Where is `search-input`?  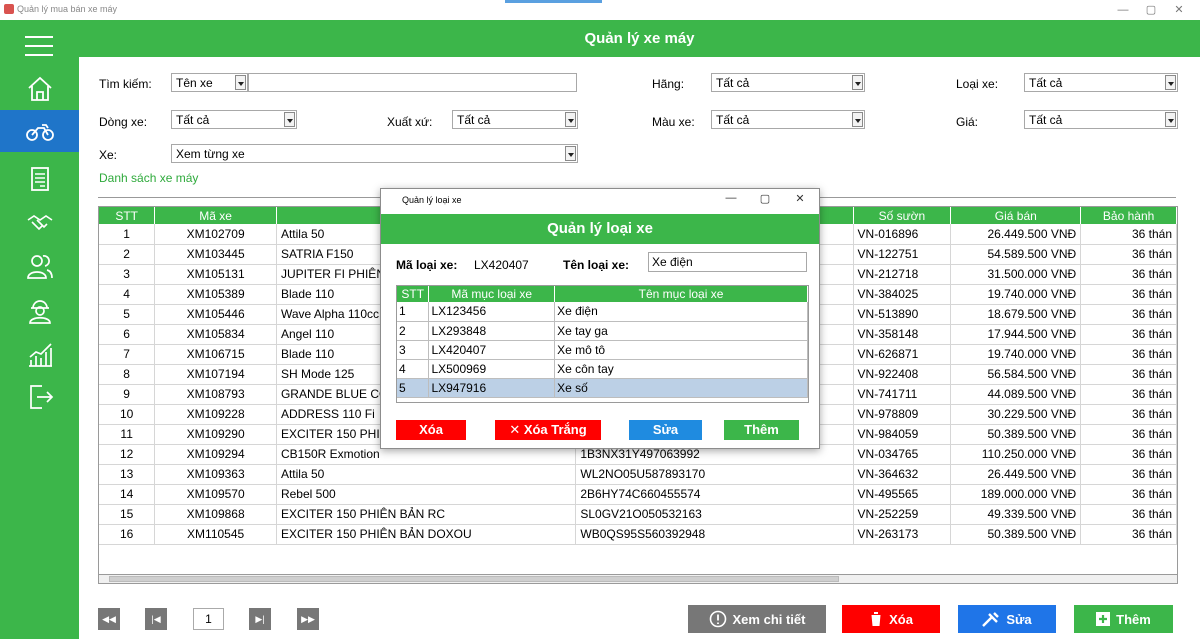 search-input is located at coordinates (412, 82).